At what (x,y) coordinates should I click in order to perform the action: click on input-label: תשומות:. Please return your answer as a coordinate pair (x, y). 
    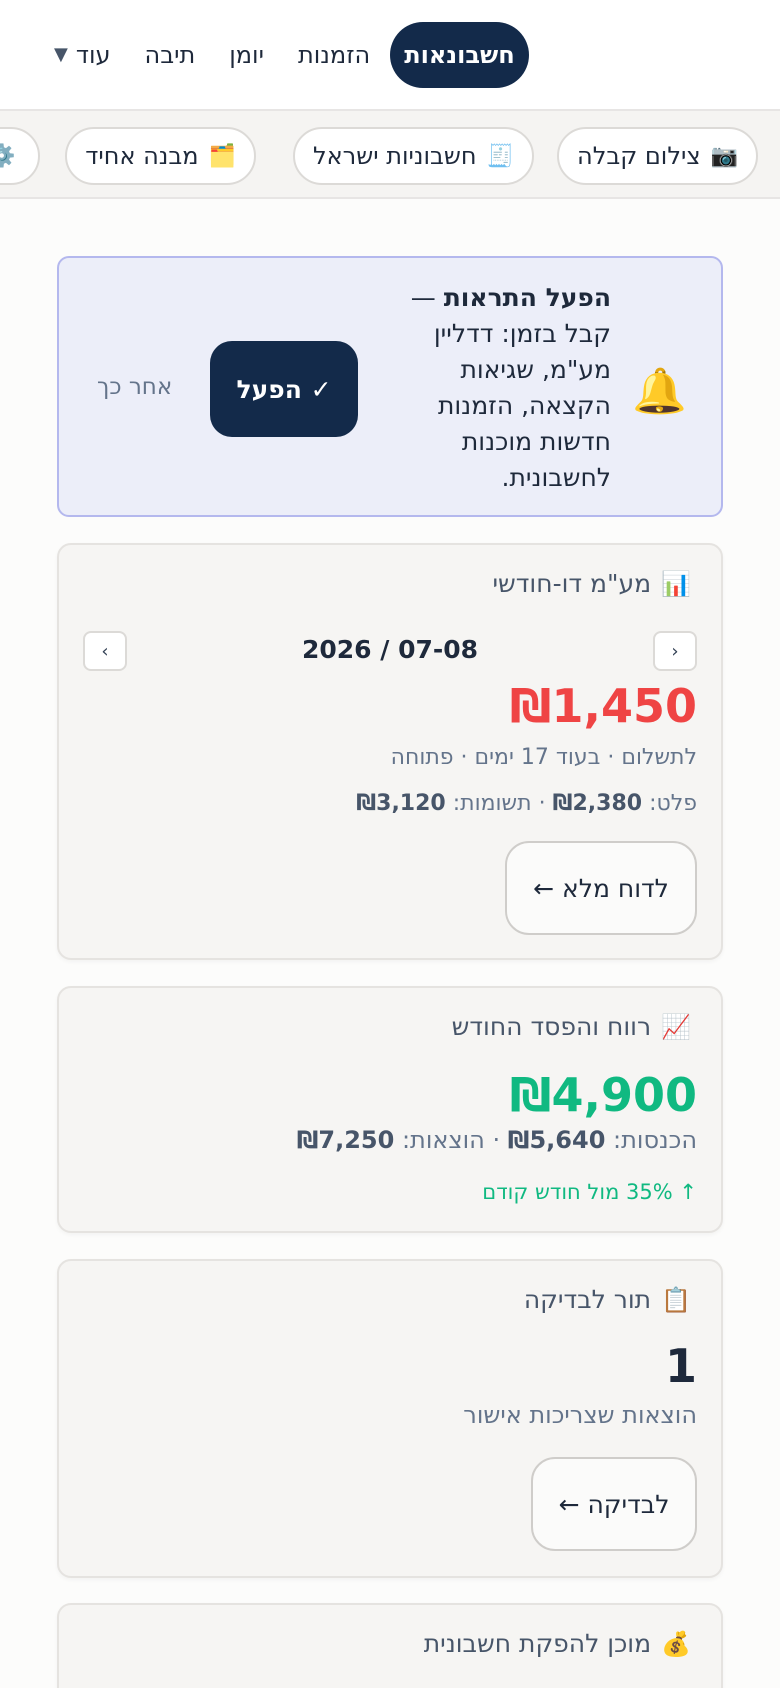
    Looking at the image, I should click on (492, 803).